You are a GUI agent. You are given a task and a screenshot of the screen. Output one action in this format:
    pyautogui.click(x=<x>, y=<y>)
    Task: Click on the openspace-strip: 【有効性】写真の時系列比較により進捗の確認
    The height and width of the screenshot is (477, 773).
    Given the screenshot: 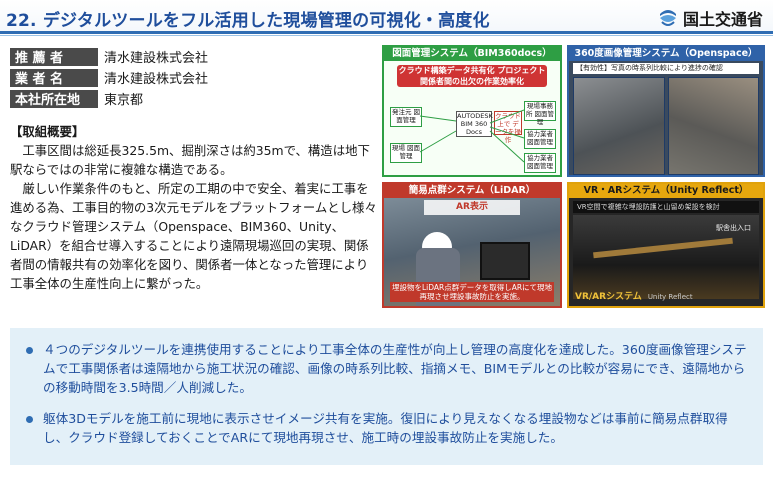 What is the action you would take?
    pyautogui.click(x=666, y=68)
    